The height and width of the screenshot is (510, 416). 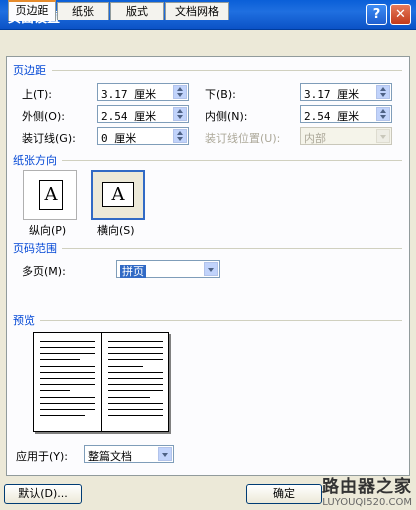 I want to click on inner-margin-spinner: 2.54 厘米, so click(x=346, y=114).